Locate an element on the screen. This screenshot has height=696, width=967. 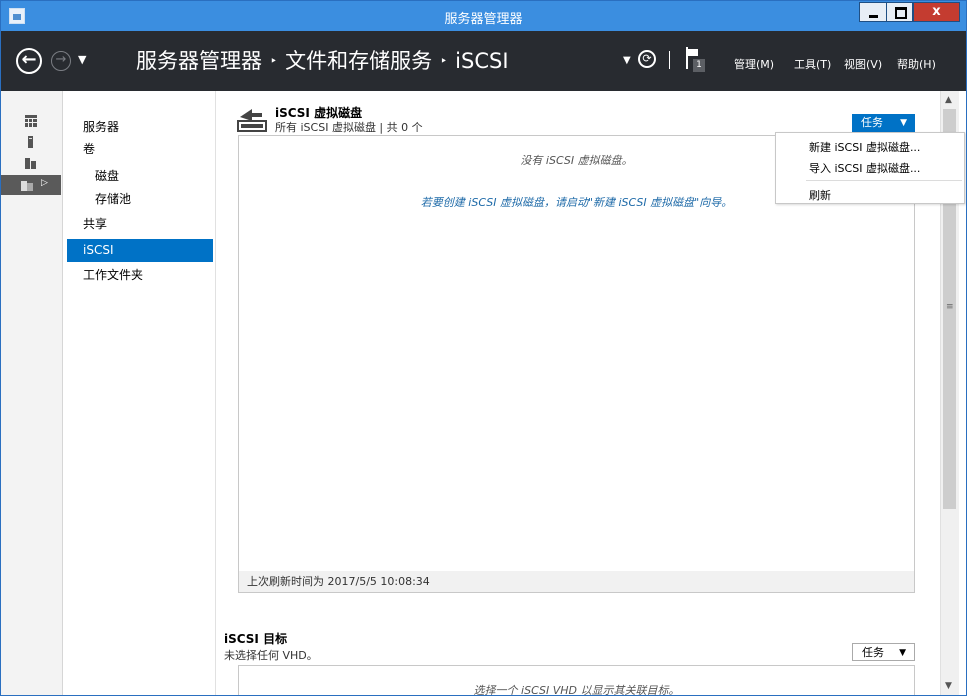
section-subtitle: 所有 iSCSI 虚拟磁盘 | 共 0 个 is located at coordinates (349, 127).